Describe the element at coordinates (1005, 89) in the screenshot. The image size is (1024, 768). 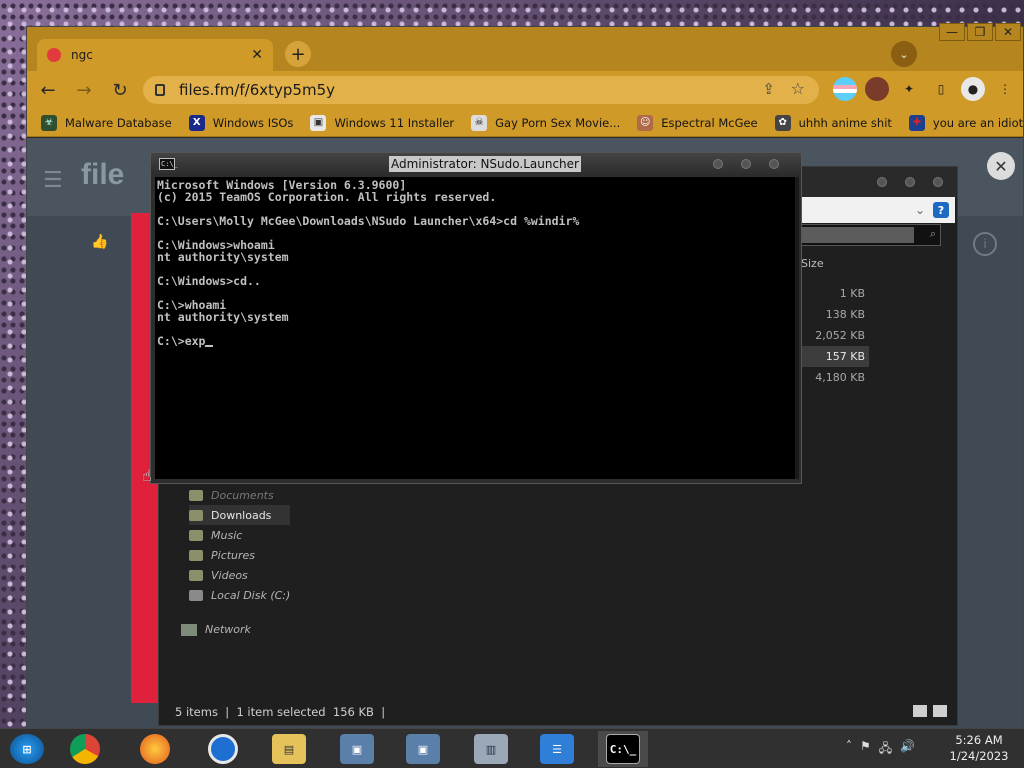
I see `menu-kebab-icon: ⋮` at that location.